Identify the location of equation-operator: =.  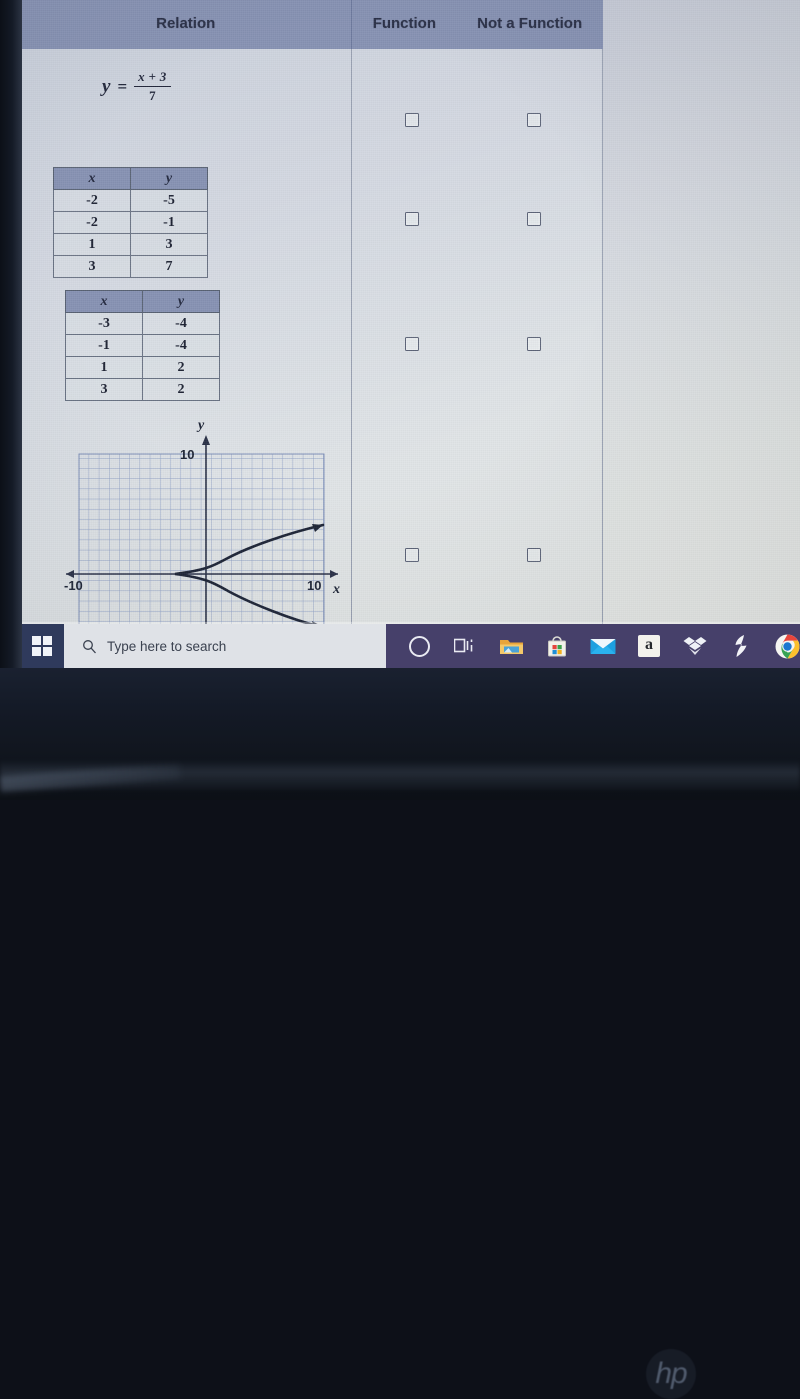
(122, 86).